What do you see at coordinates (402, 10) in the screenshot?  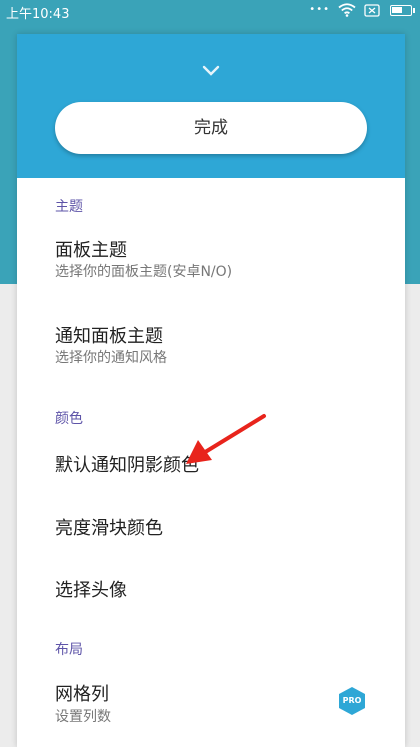 I see `battery-icon` at bounding box center [402, 10].